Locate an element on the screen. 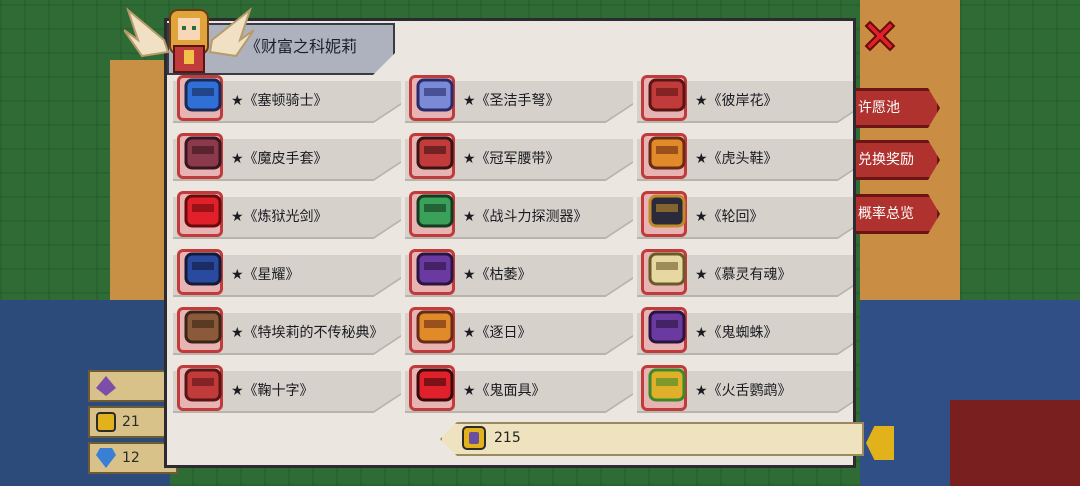 The width and height of the screenshot is (1080, 486). reincarnation-claw-icon is located at coordinates (667, 211).